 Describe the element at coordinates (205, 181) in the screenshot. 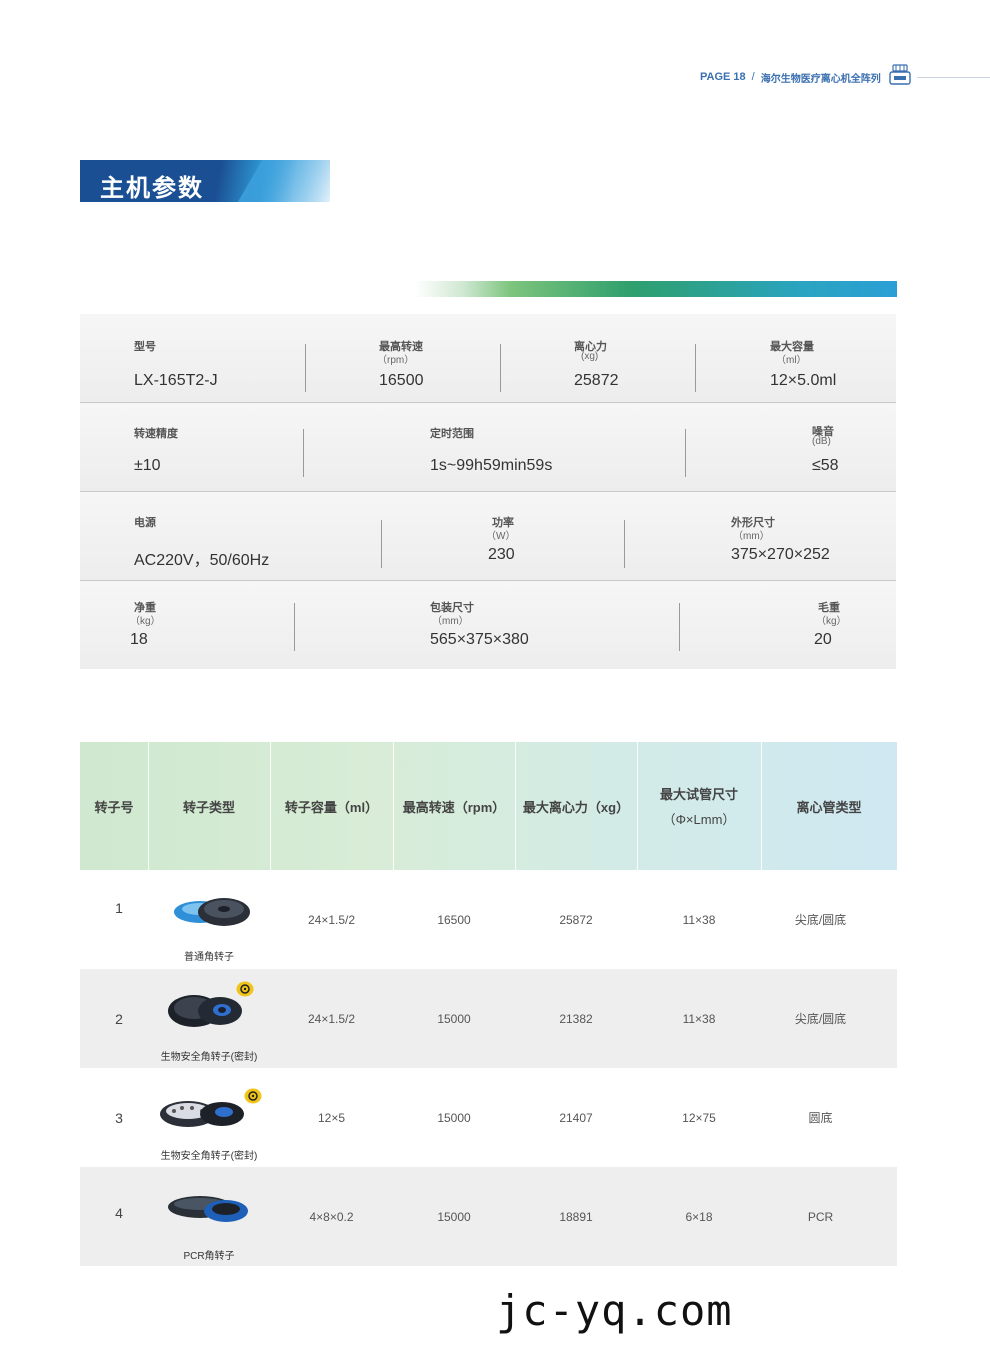

I see `section-title-banner: 主机参数` at that location.